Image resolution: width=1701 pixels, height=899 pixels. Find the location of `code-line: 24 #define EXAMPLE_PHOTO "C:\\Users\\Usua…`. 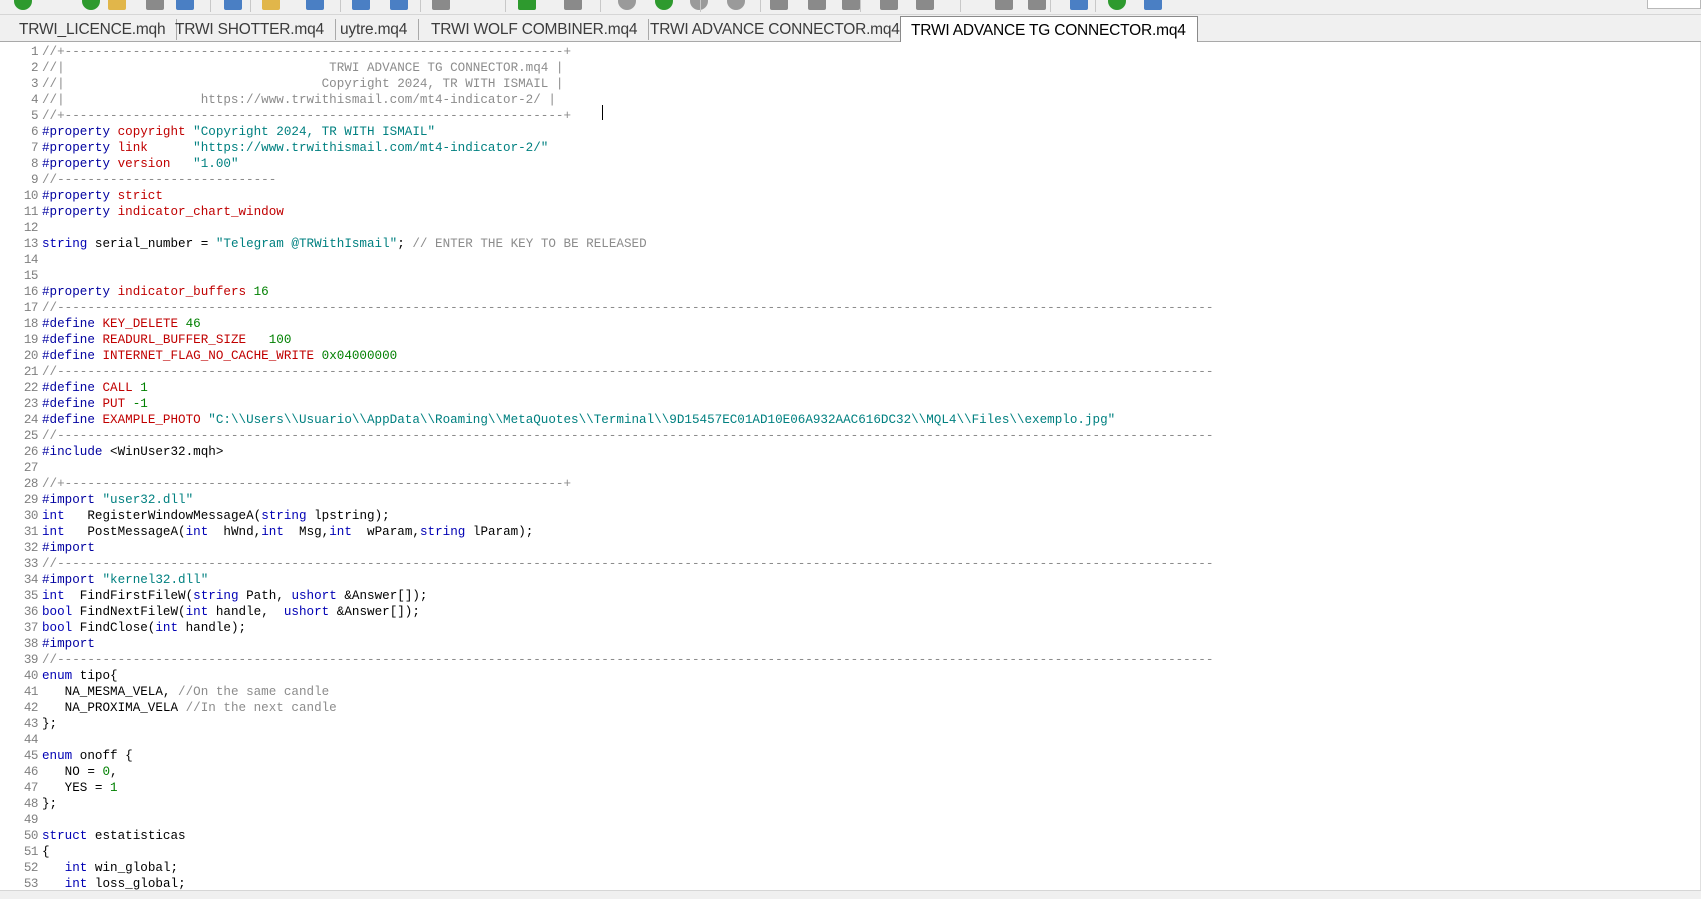

code-line: 24 #define EXAMPLE_PHOTO "C:\\Users\\Usua… is located at coordinates (850, 420).